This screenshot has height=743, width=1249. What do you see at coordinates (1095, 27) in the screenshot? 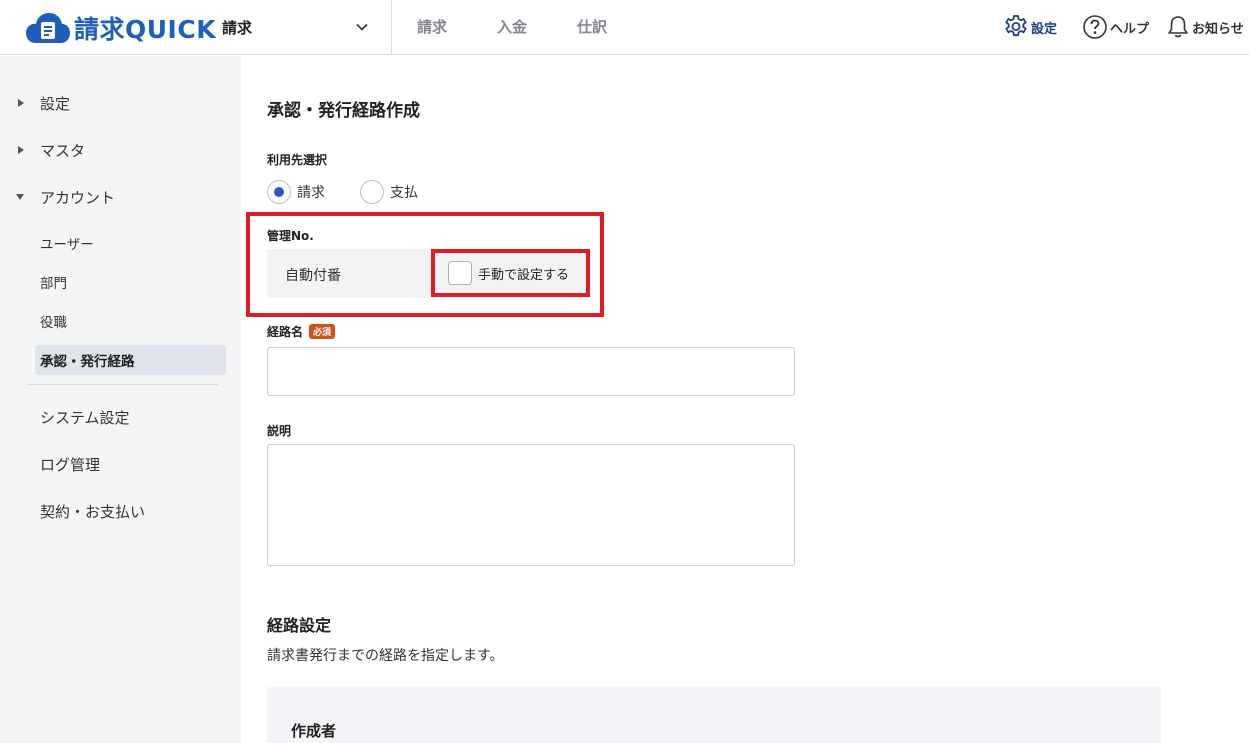
I see `help-icon` at bounding box center [1095, 27].